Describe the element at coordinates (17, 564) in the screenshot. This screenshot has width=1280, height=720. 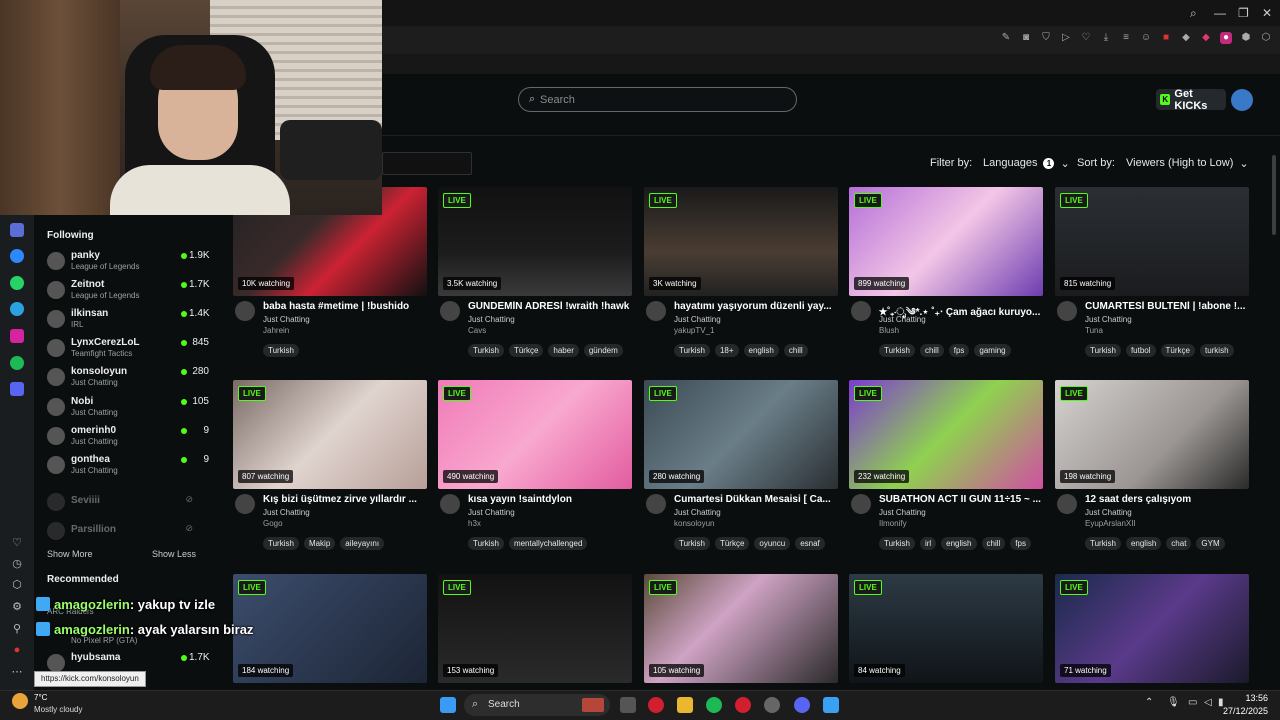
I see `history-icon: ◷` at that location.